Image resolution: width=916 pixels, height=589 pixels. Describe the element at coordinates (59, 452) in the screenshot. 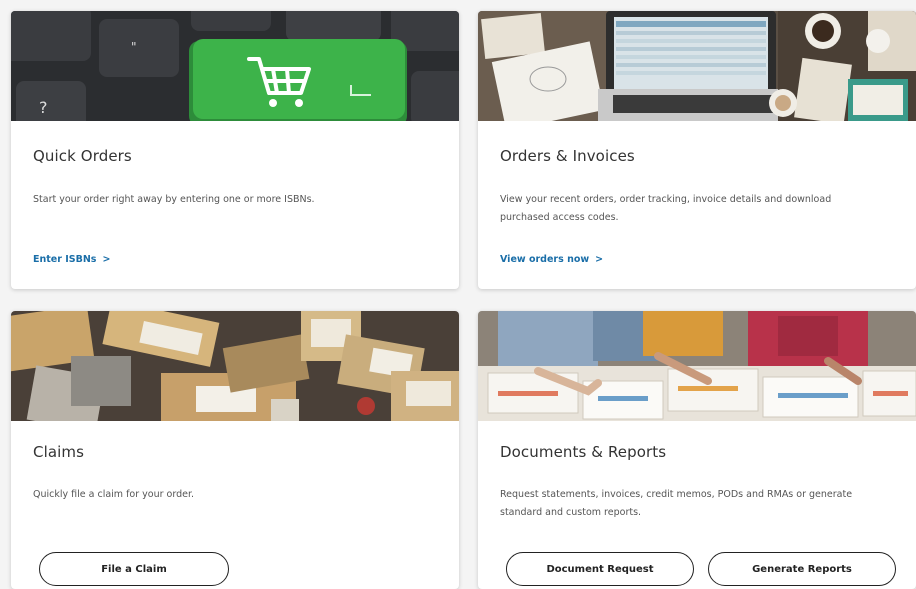

I see `card-title: Claims` at that location.